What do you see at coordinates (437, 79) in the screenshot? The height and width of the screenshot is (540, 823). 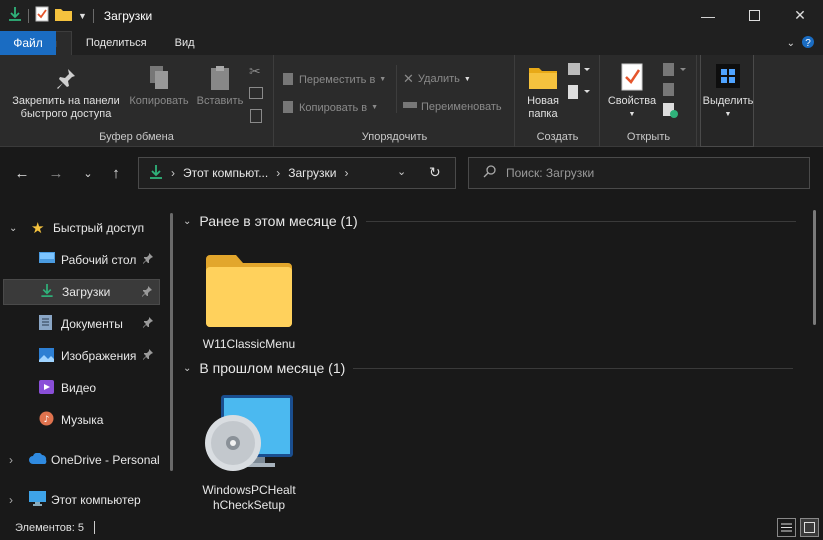 I see `delete-button: ✕ Удалить ▼` at bounding box center [437, 79].